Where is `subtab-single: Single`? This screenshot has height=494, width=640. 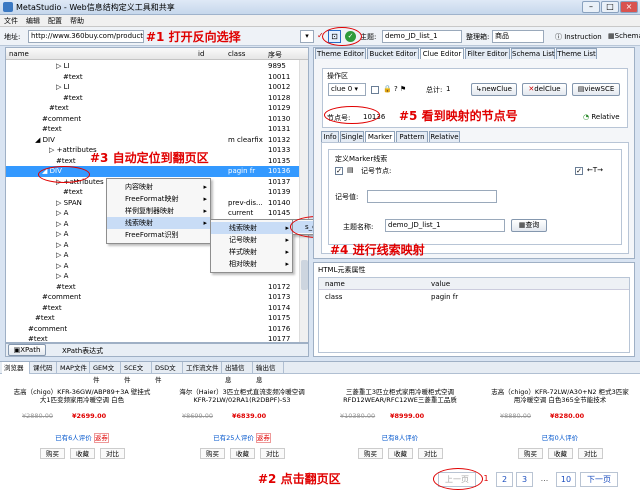
subtab-single: Single is located at coordinates (352, 136).